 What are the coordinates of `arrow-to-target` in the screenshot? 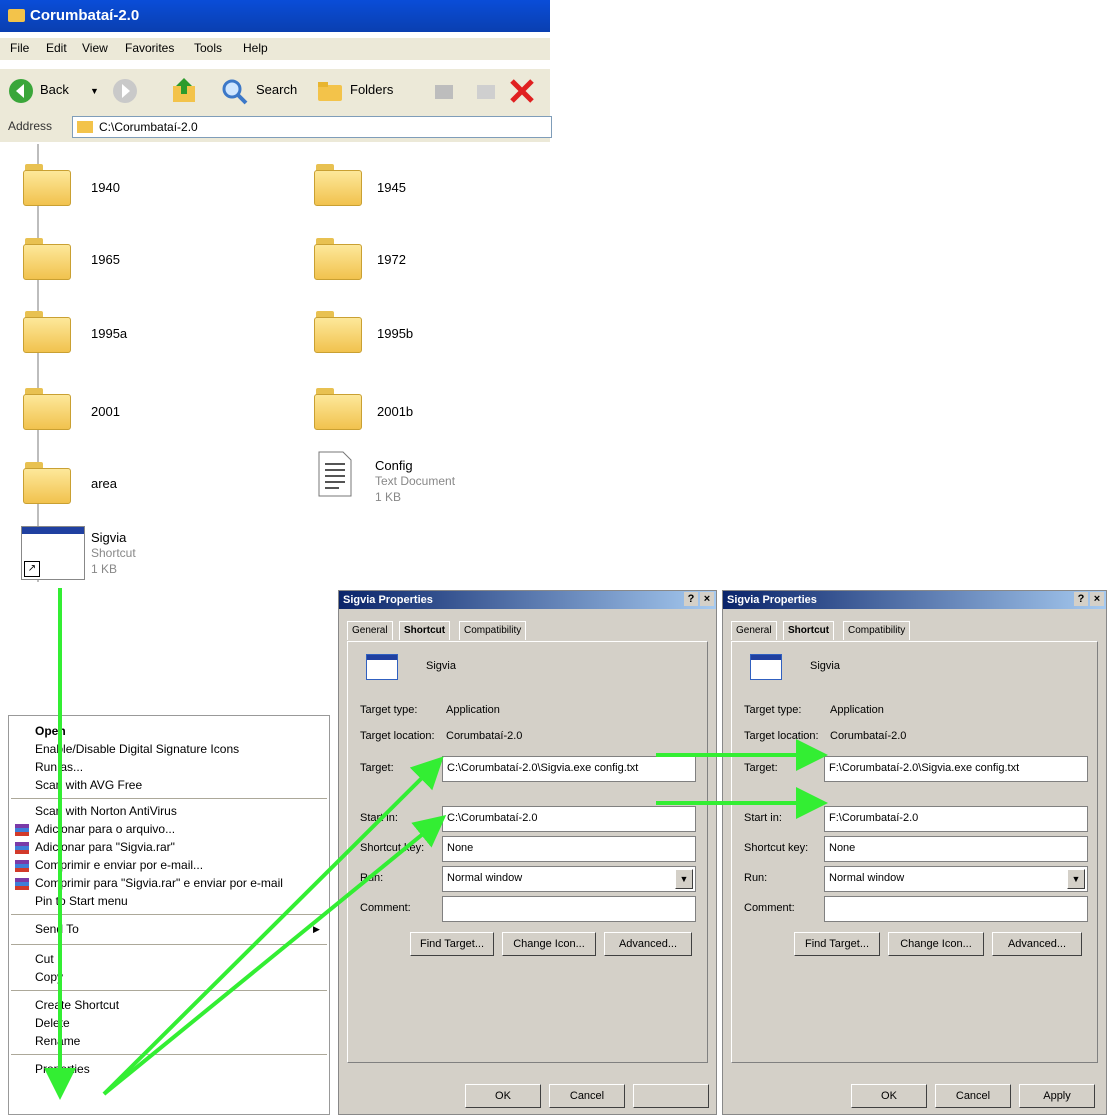 It's located at (273, 926).